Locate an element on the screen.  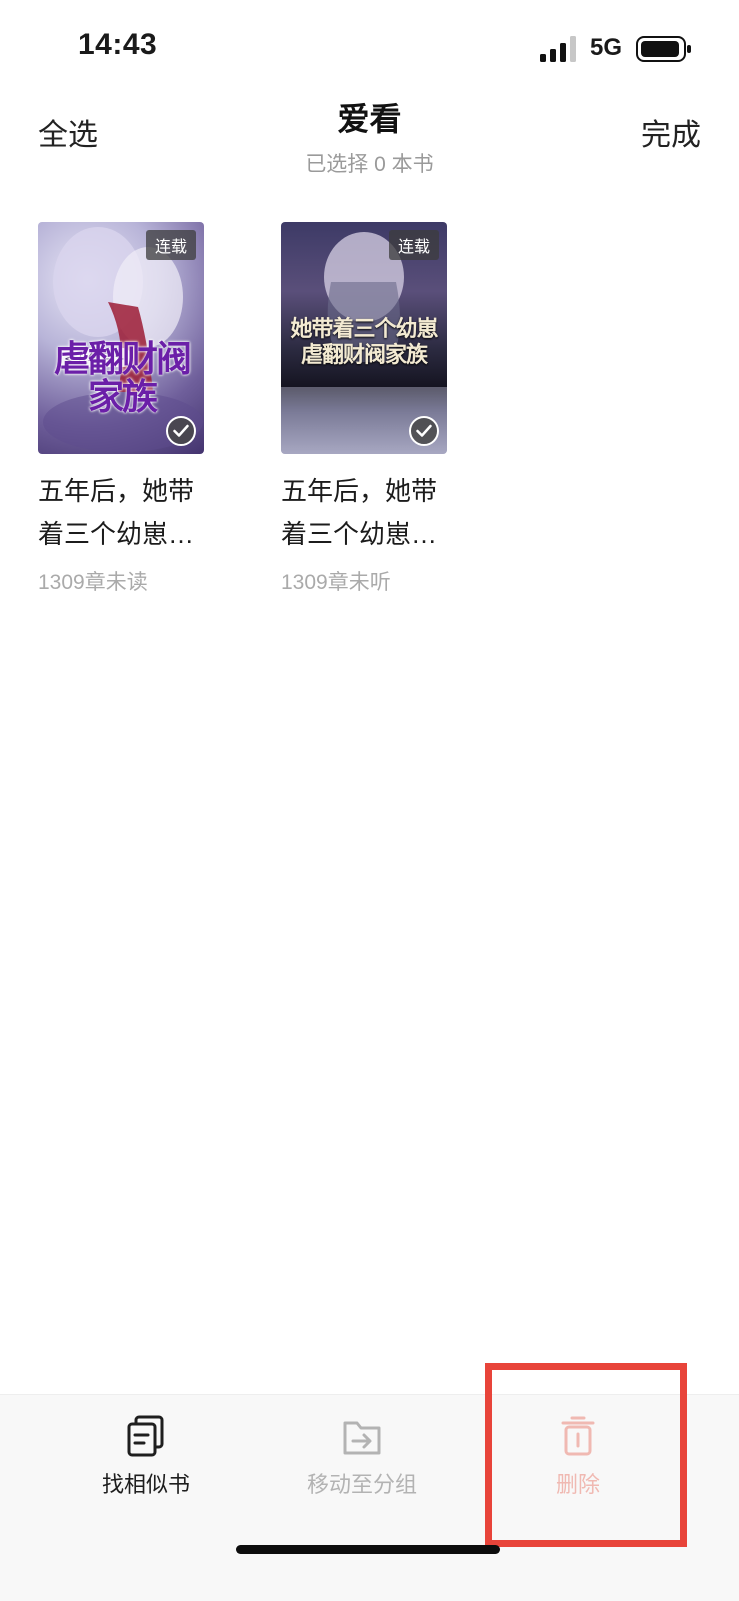
status-bar: 14:43 5G is located at coordinates (369, 45).